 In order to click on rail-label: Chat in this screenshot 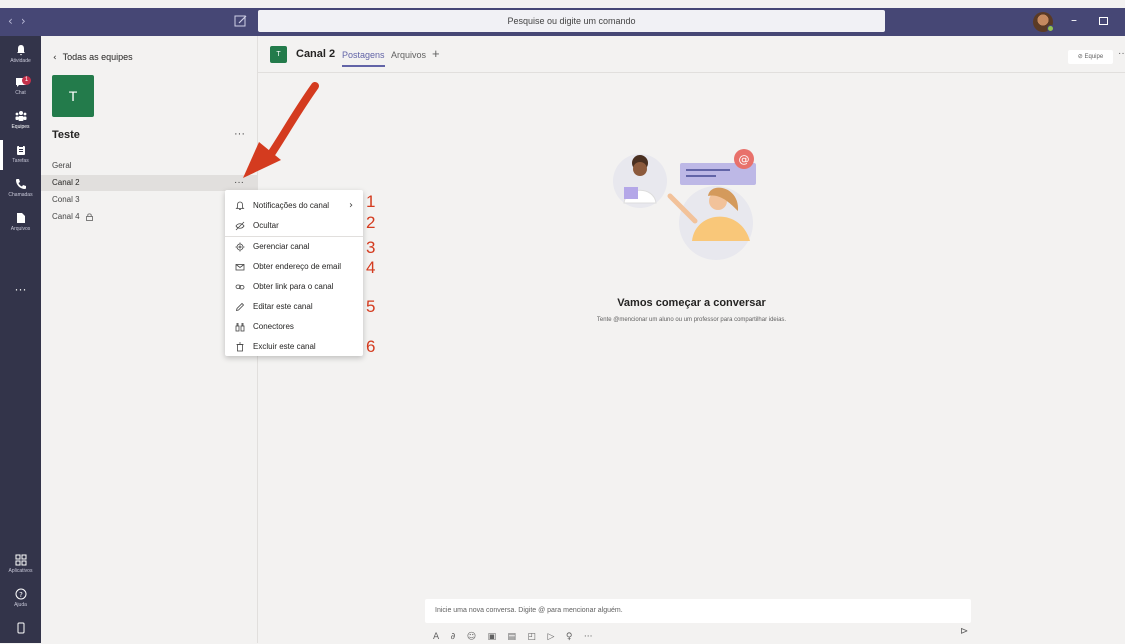, I will do `click(20, 93)`.